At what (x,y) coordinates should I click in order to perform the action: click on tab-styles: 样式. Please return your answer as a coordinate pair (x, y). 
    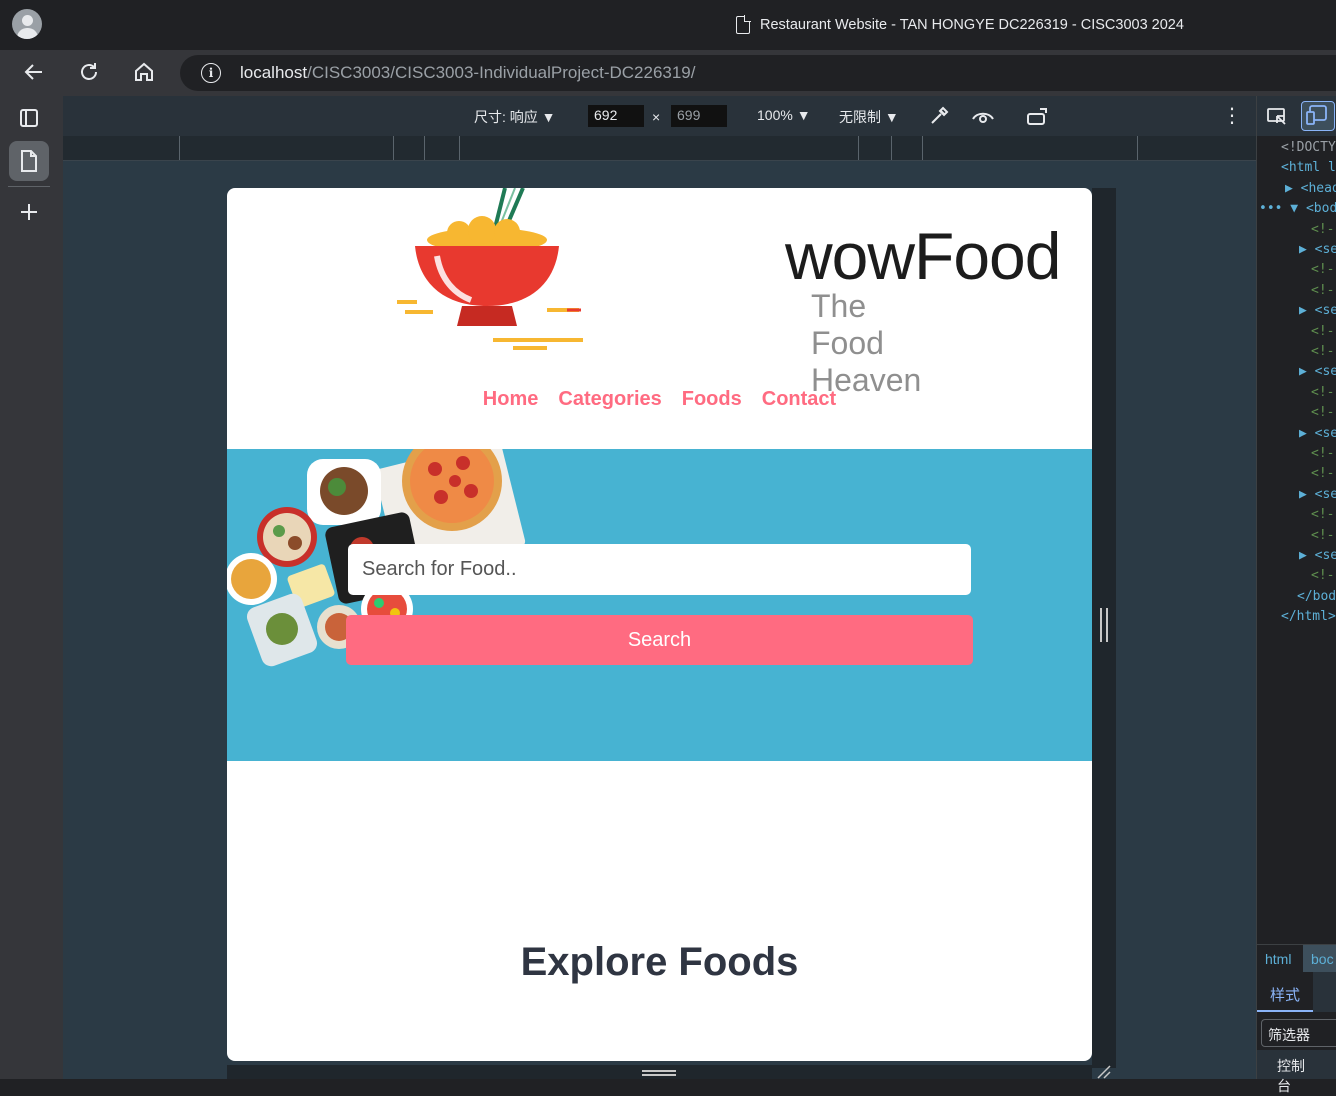
    Looking at the image, I should click on (1285, 994).